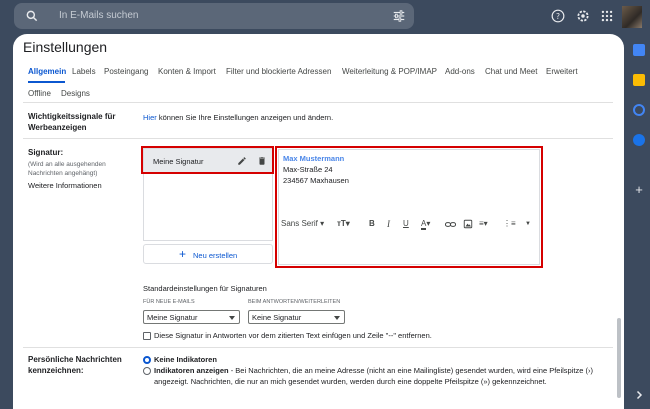 The width and height of the screenshot is (650, 409). I want to click on tab-weiterleitung: Weiterleitung & POP/IMAP, so click(389, 71).